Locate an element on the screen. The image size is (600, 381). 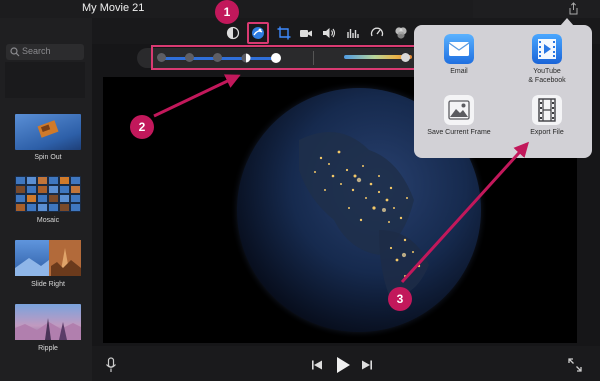
crop-icon is located at coordinates (284, 33).